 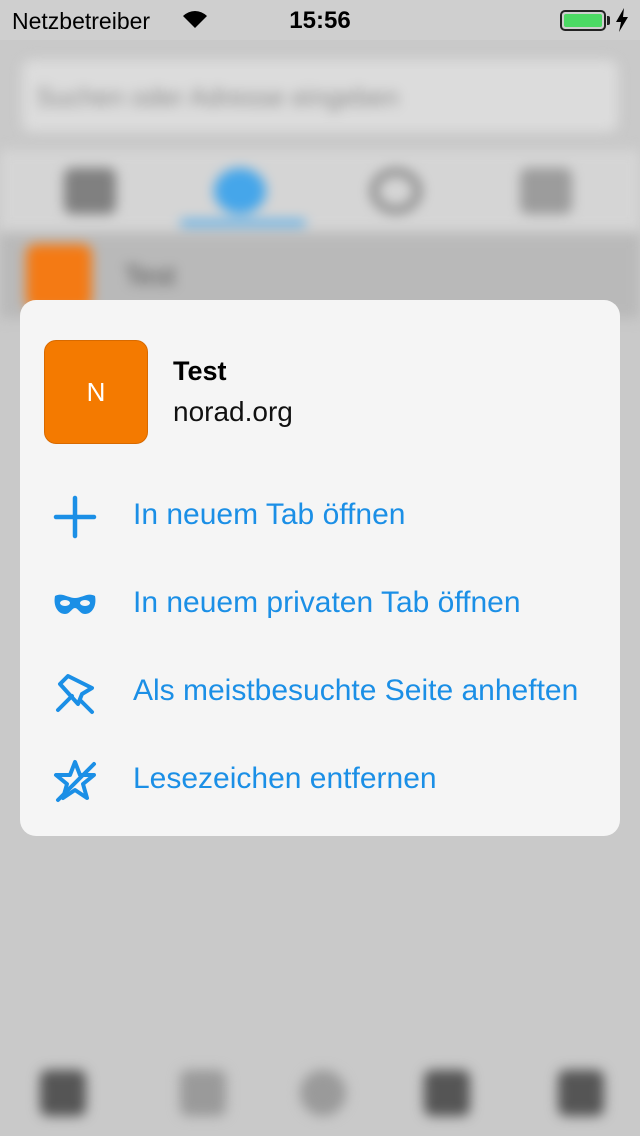 I want to click on open-in-new-tab-item: In neuem Tab öffnen, so click(x=320, y=516).